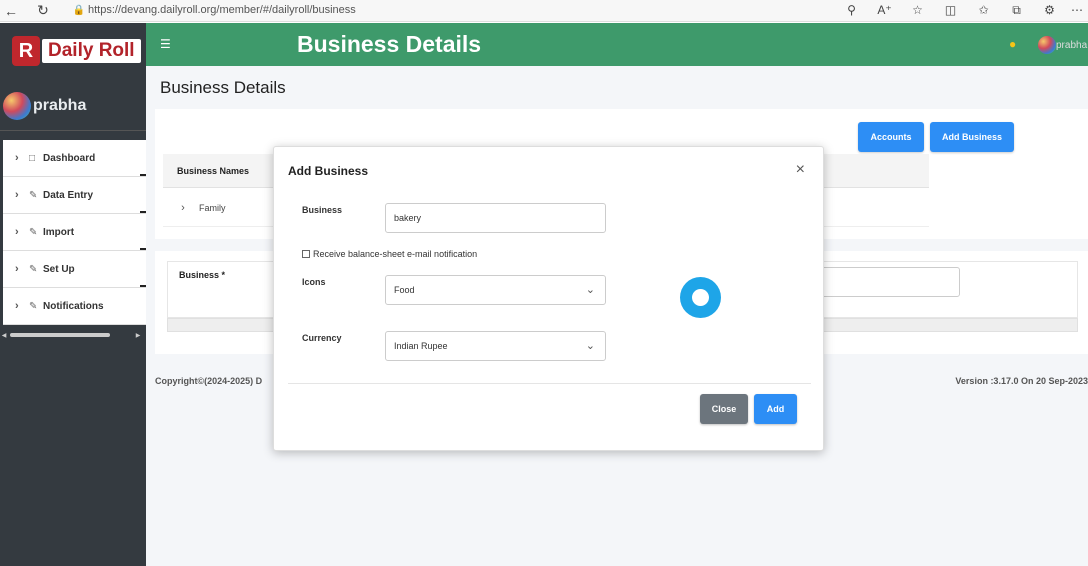  Describe the element at coordinates (495, 218) in the screenshot. I see `business-name-input` at that location.